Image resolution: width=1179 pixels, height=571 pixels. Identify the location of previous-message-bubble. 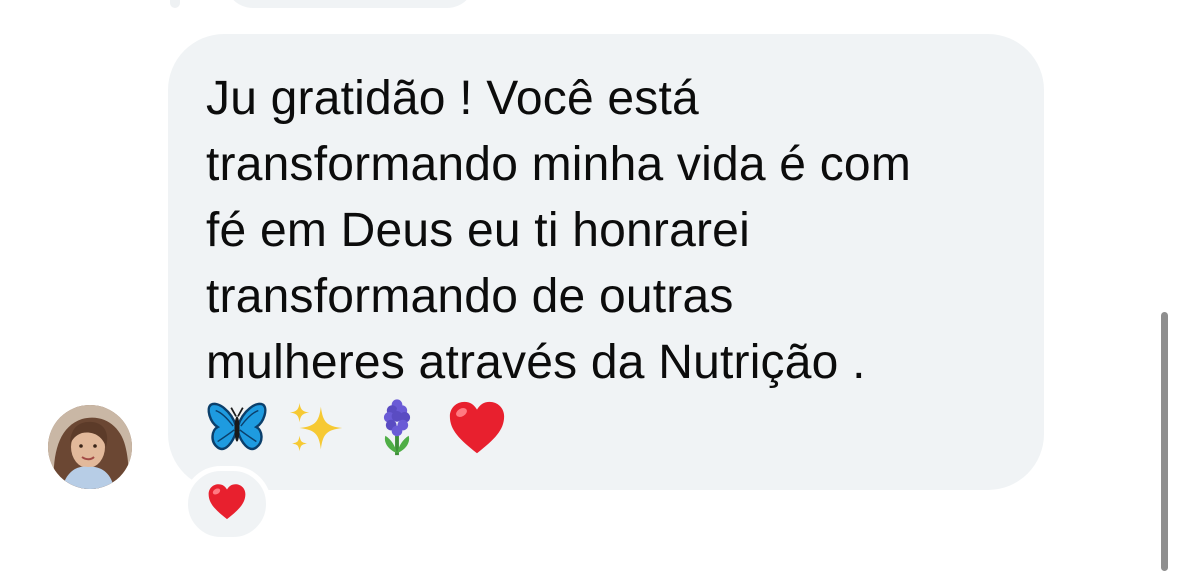
(350, 4).